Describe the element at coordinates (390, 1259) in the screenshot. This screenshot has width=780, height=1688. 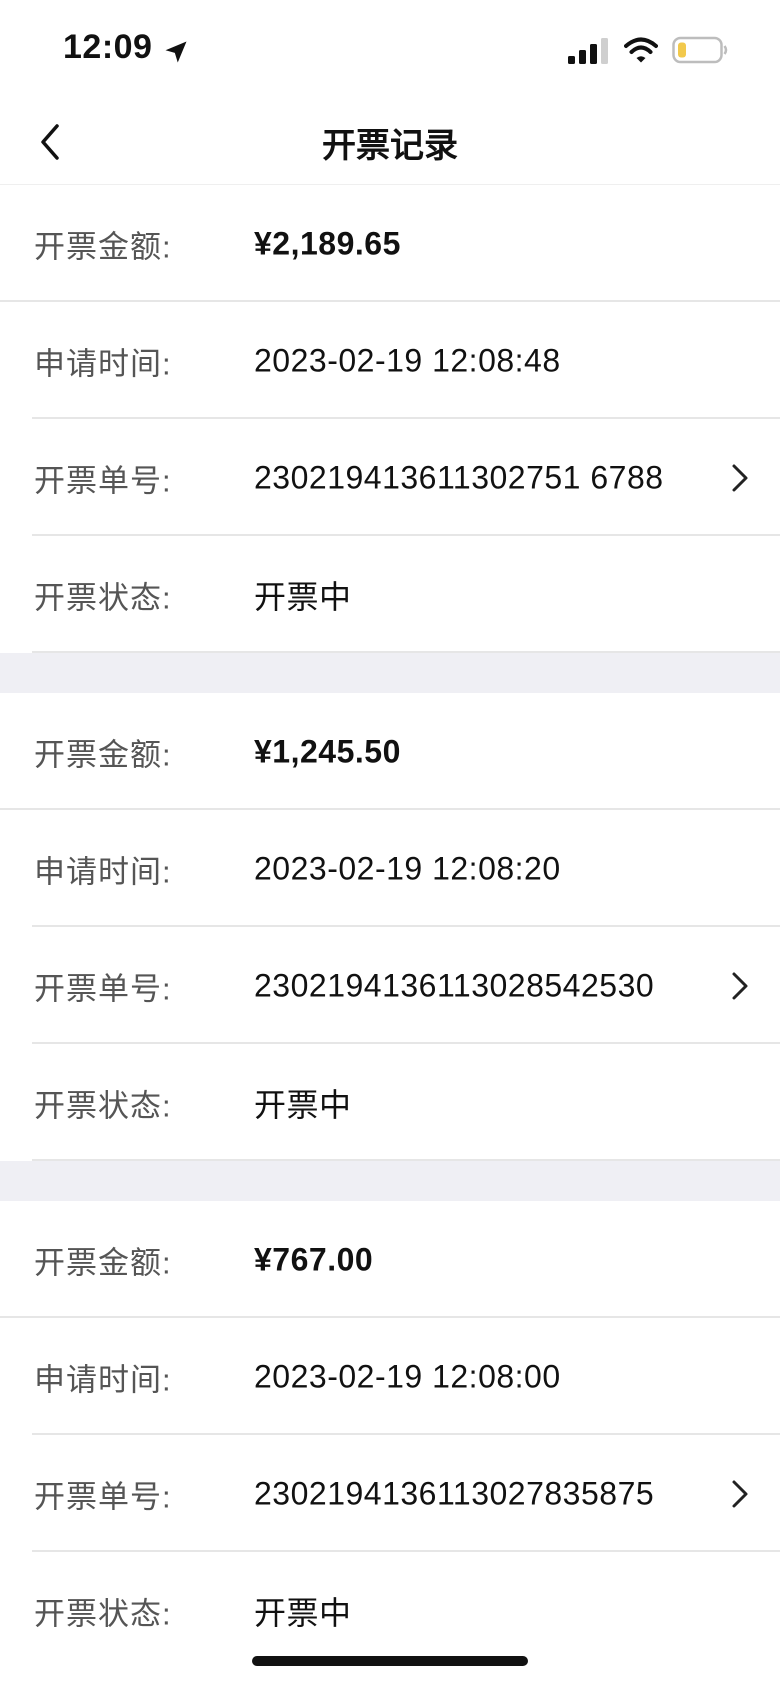
I see `amount-row: 开票金额: ¥767.00` at that location.